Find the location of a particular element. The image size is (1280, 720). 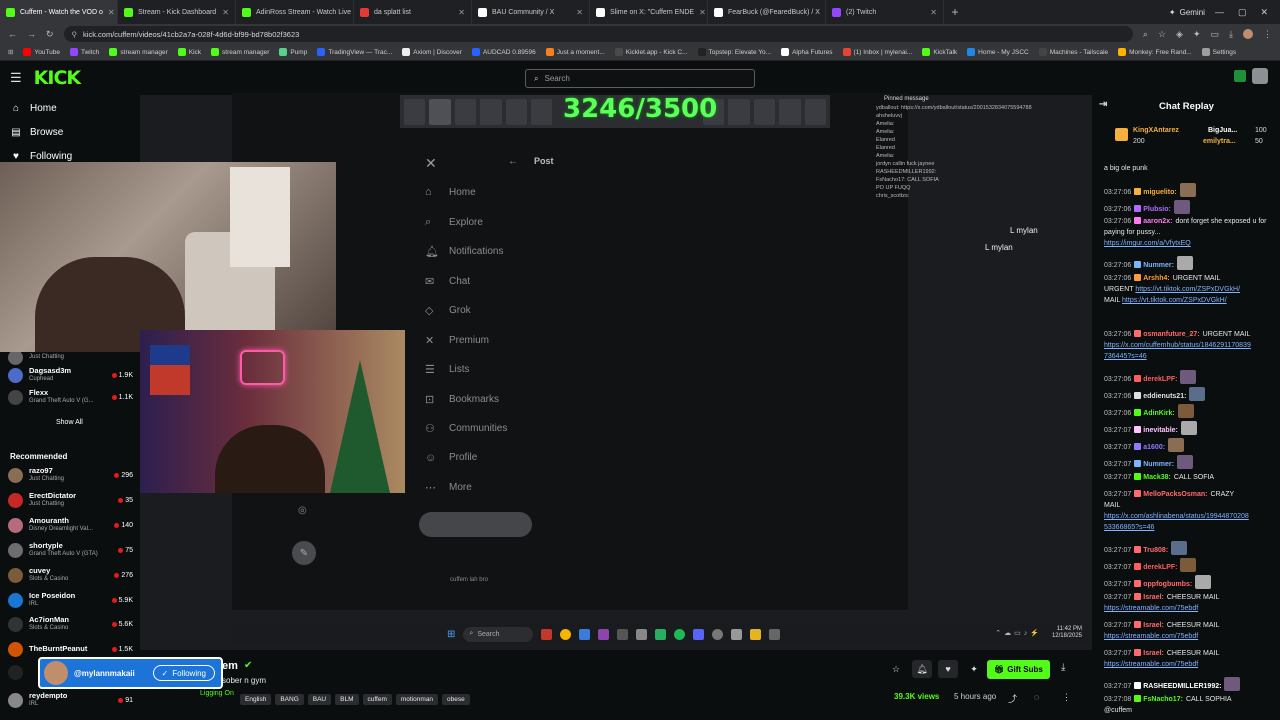

forward-icon: → is located at coordinates (31, 34).